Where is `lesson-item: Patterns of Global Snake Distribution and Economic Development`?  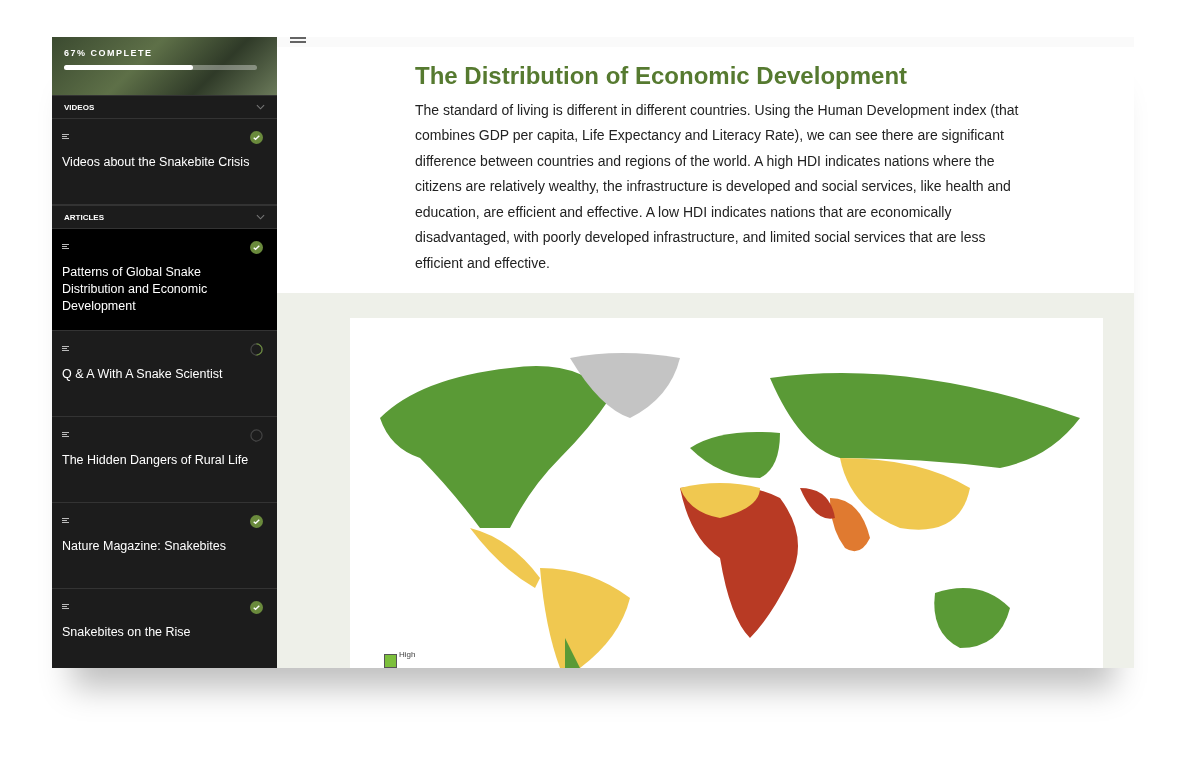
lesson-item: Patterns of Global Snake Distribution and Economic Development is located at coordinates (164, 280).